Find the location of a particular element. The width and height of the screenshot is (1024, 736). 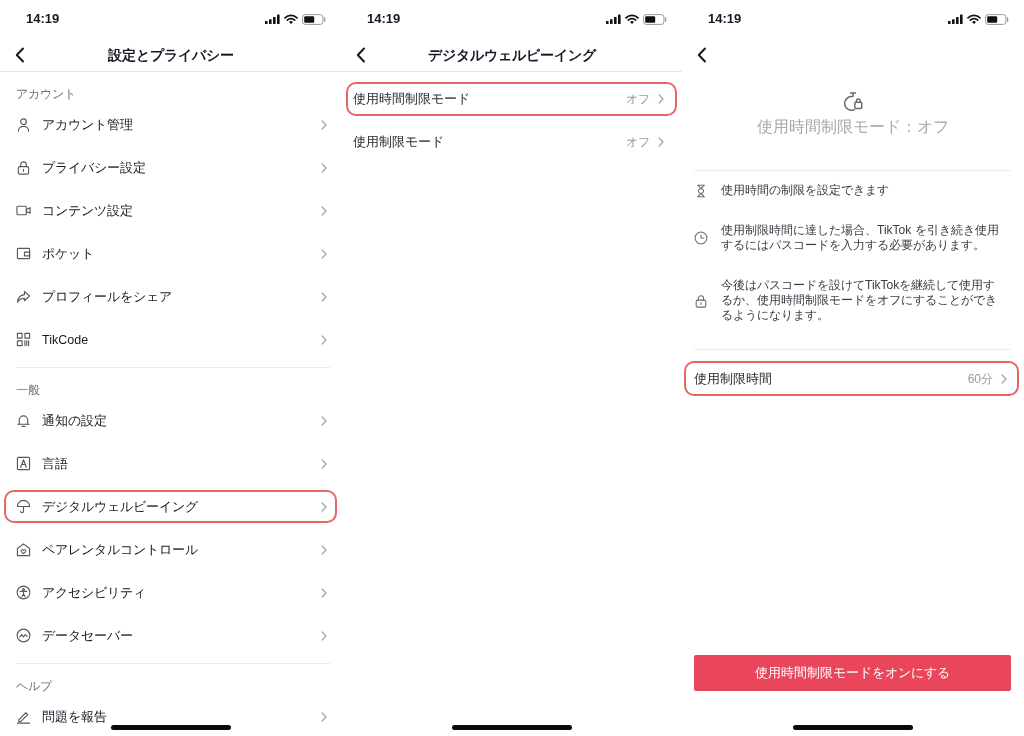

menu-item: ポケット is located at coordinates (170, 253).